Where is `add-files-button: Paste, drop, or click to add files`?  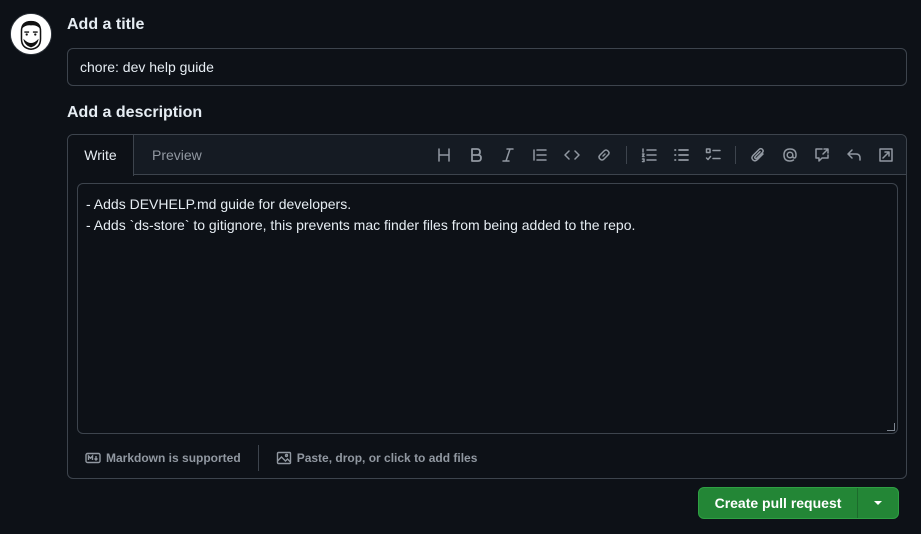
add-files-button: Paste, drop, or click to add files is located at coordinates (368, 458).